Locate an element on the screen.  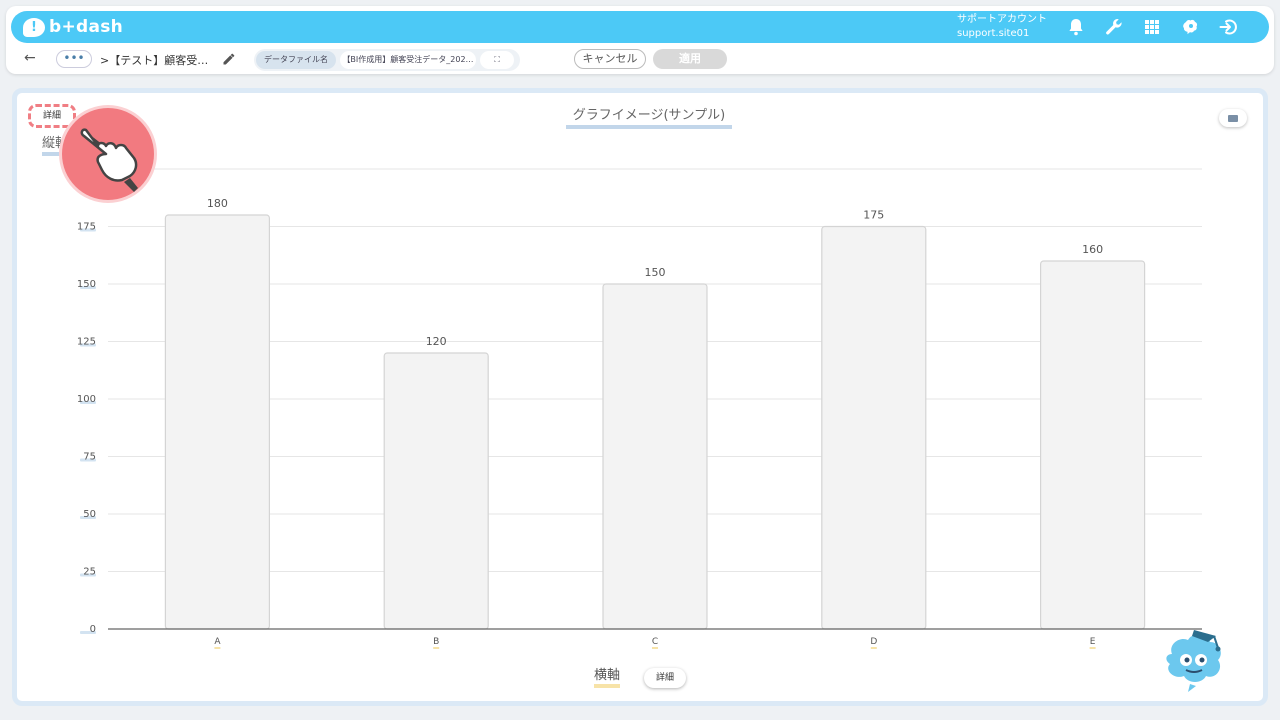
data-file-selector: データファイル名 【BI作成用】顧客受注データ_202… ⛶ is located at coordinates (387, 60).